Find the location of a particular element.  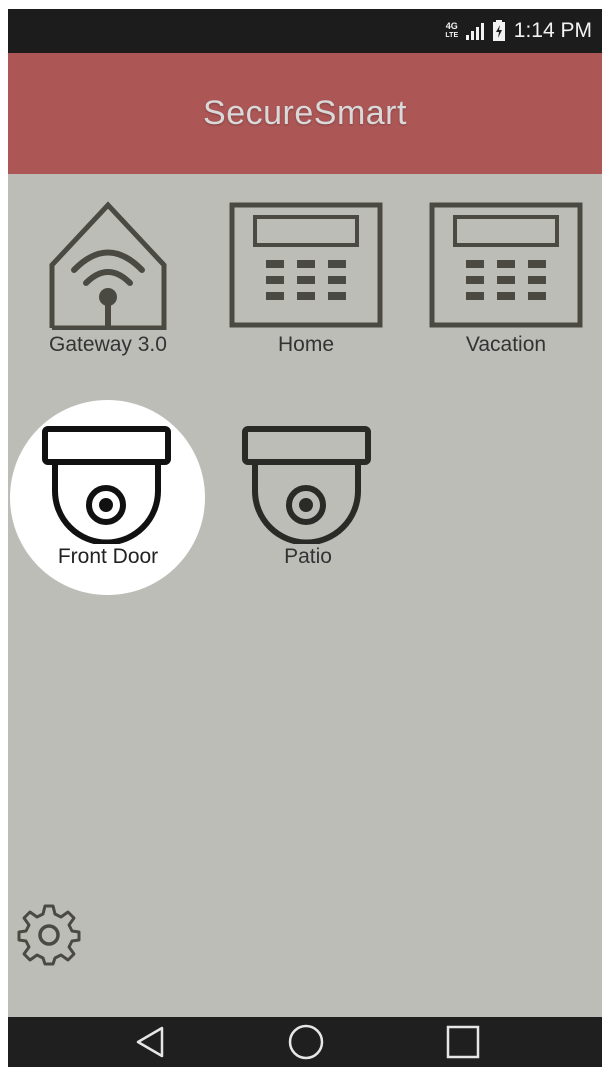

status-icons: 4G LTE 1:14 PM is located at coordinates (518, 31).